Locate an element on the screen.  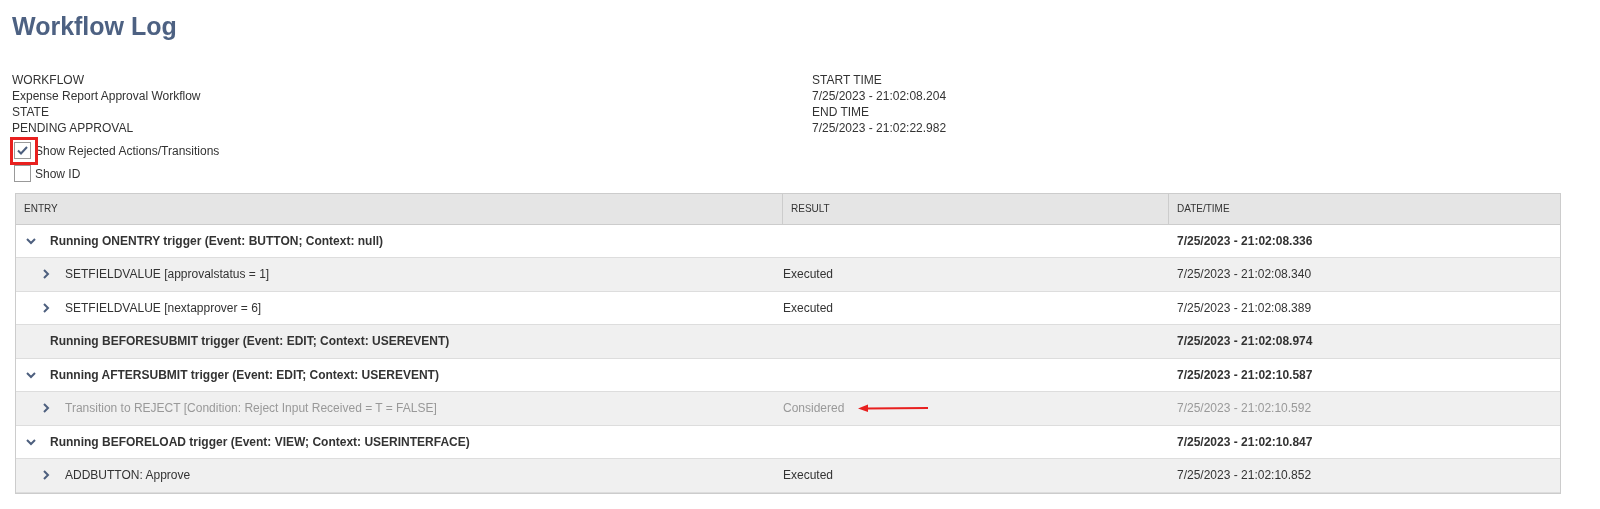
table-row: ADDBUTTON: Approve Executed 7/25/2023 - 21:02:10.852 is located at coordinates (788, 476).